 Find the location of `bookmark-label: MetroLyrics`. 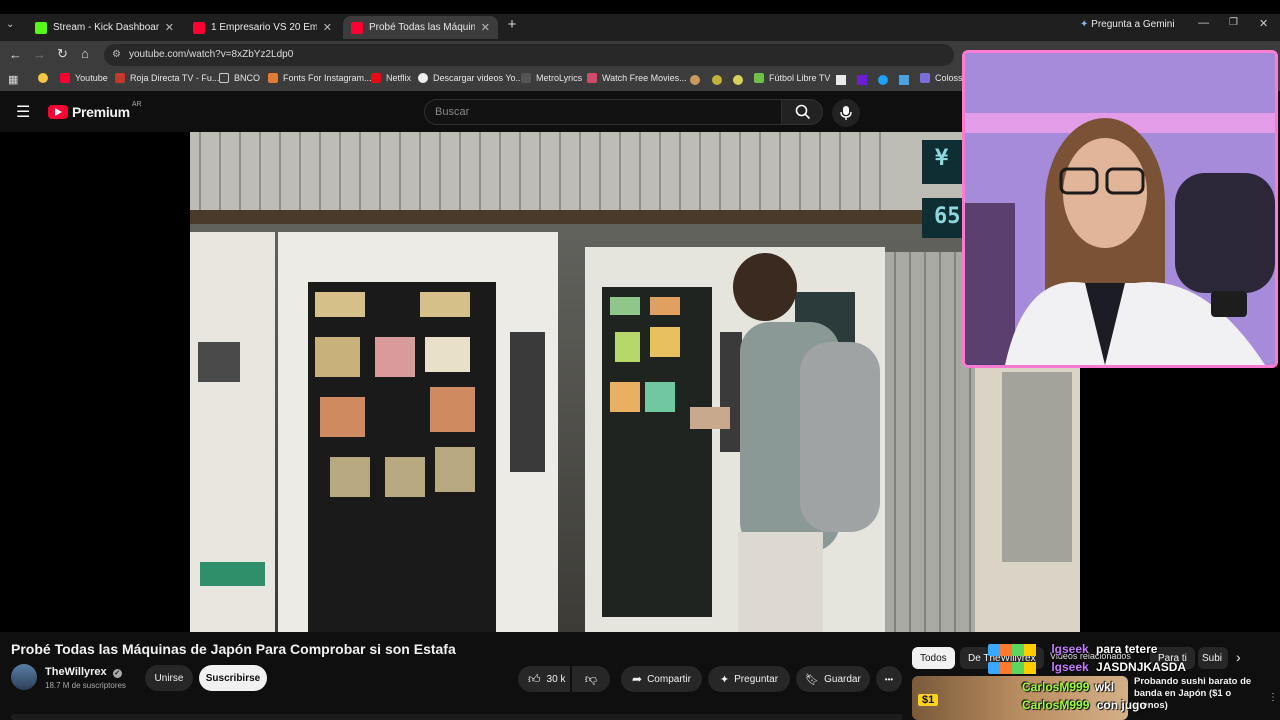

bookmark-label: MetroLyrics is located at coordinates (559, 78).